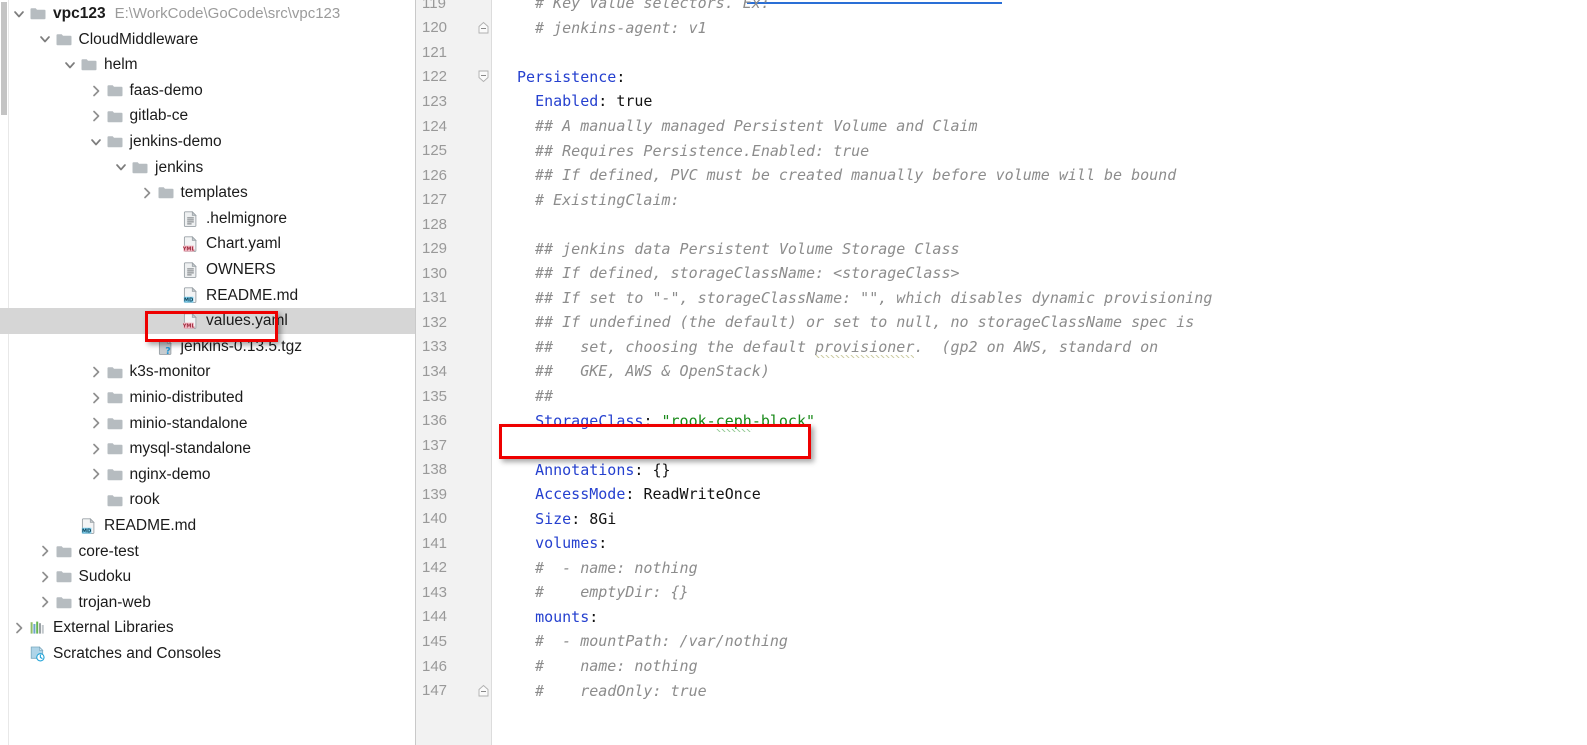  Describe the element at coordinates (207, 449) in the screenshot. I see `tree-item-mysql-standalone: mysql-standalone` at that location.